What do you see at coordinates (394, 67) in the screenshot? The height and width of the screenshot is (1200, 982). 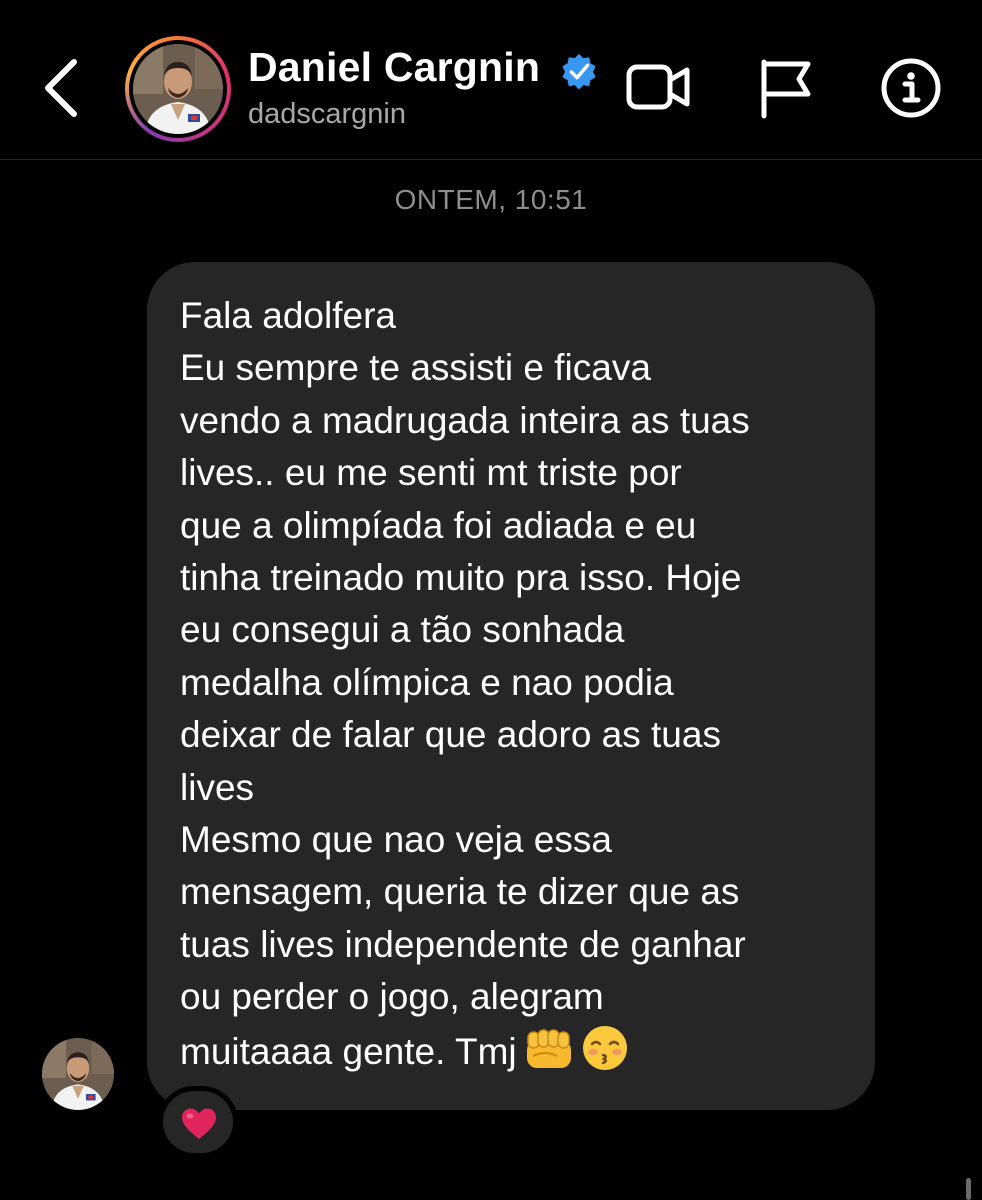 I see `contact-name: Daniel Cargnin` at bounding box center [394, 67].